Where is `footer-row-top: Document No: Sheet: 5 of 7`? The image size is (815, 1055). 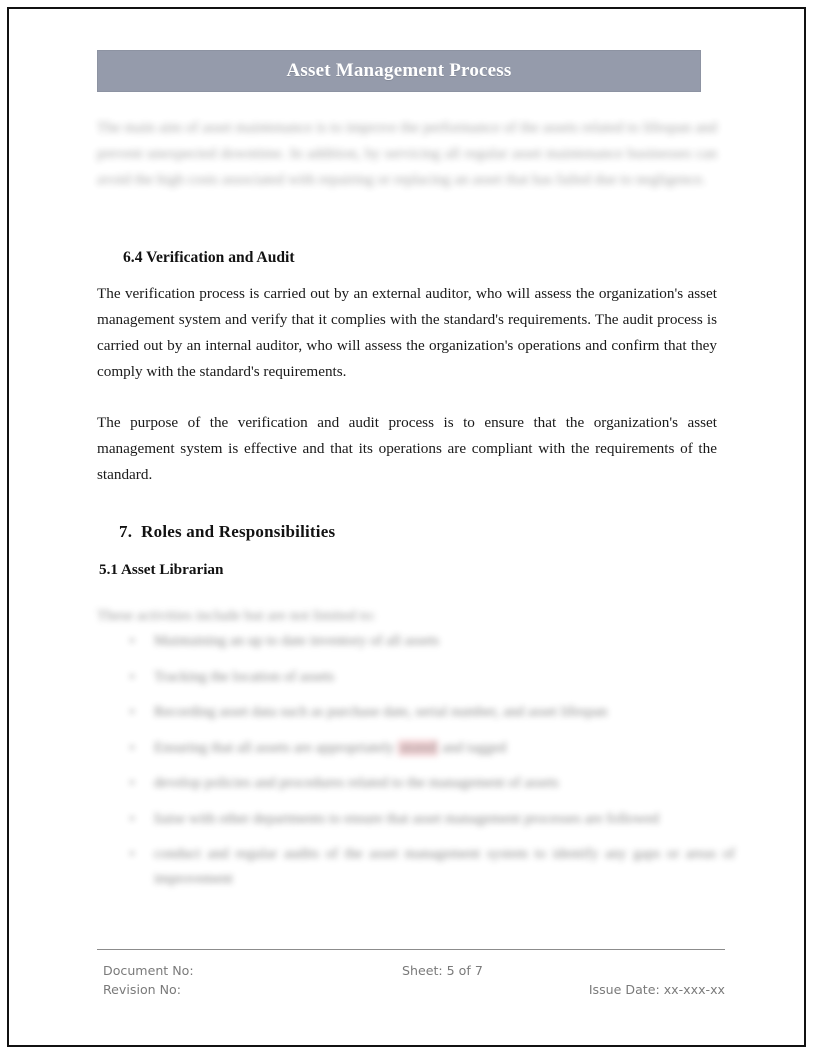 footer-row-top: Document No: Sheet: 5 of 7 is located at coordinates (411, 970).